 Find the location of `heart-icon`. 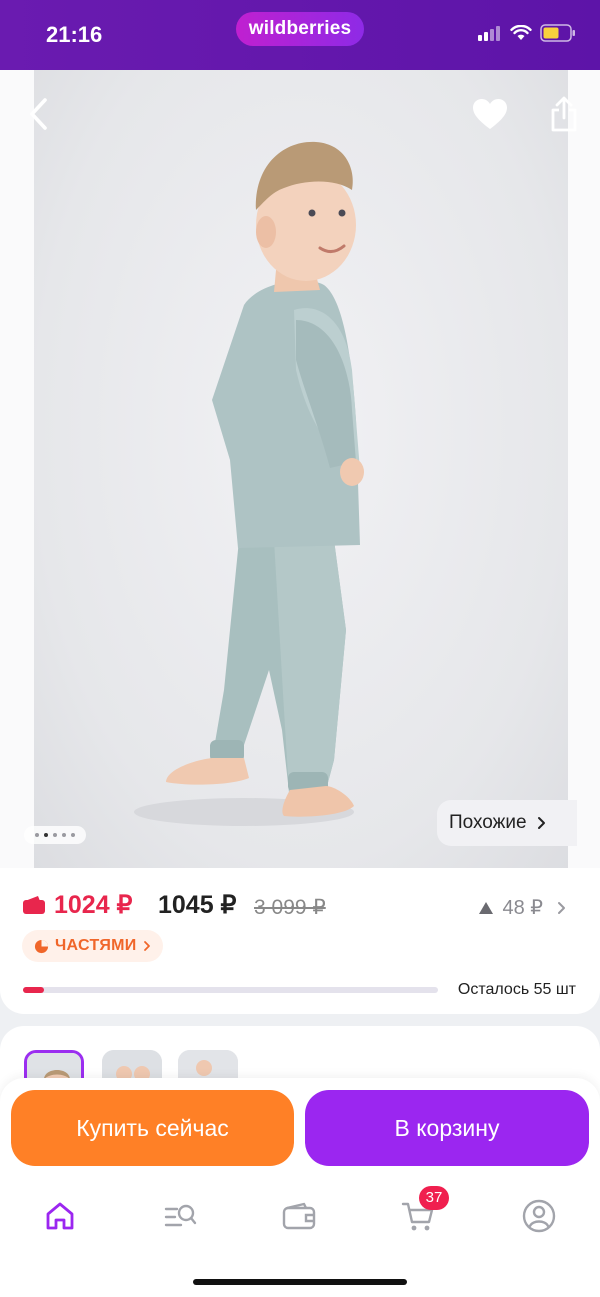

heart-icon is located at coordinates (490, 114).